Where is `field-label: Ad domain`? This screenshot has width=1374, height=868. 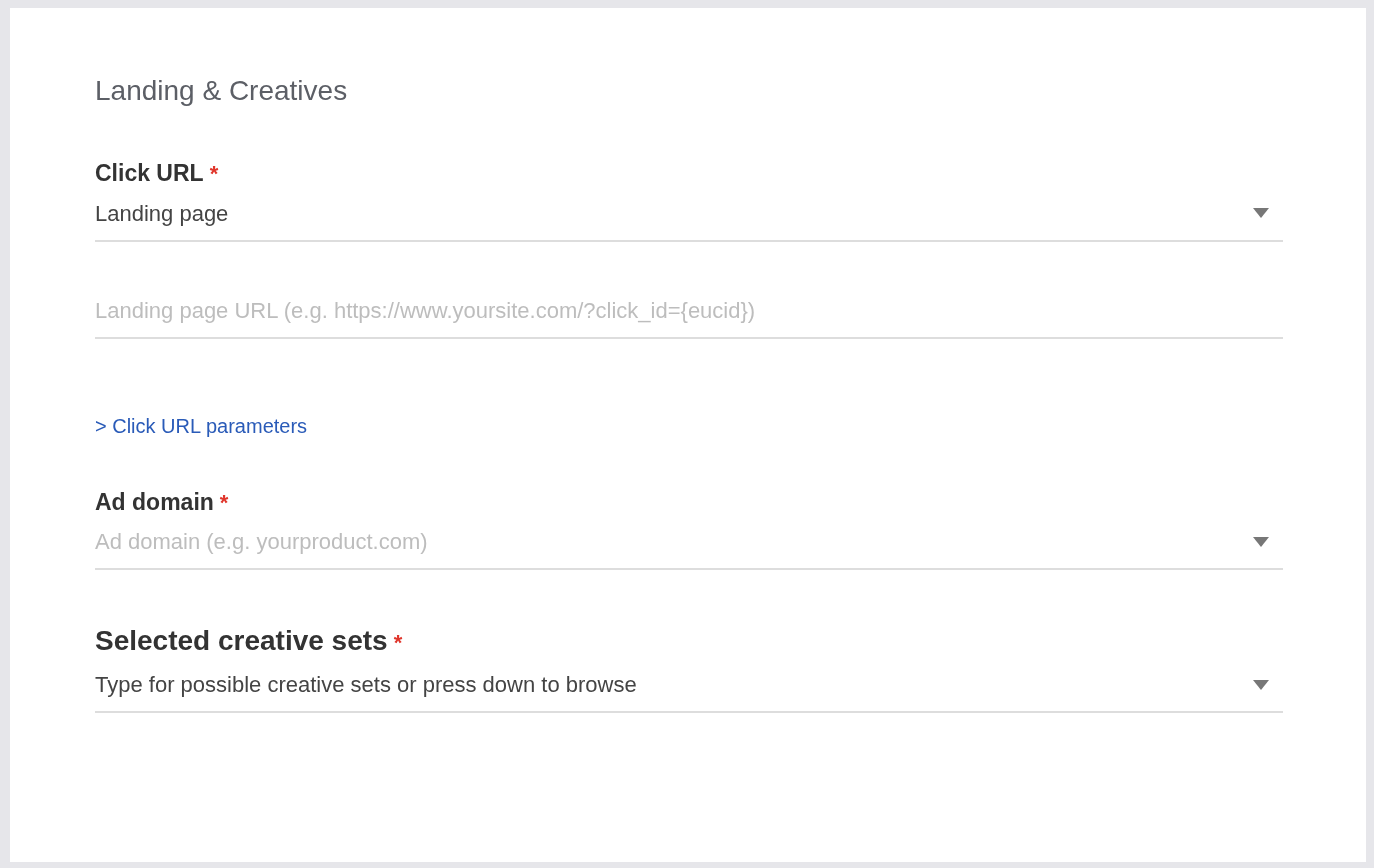 field-label: Ad domain is located at coordinates (154, 502).